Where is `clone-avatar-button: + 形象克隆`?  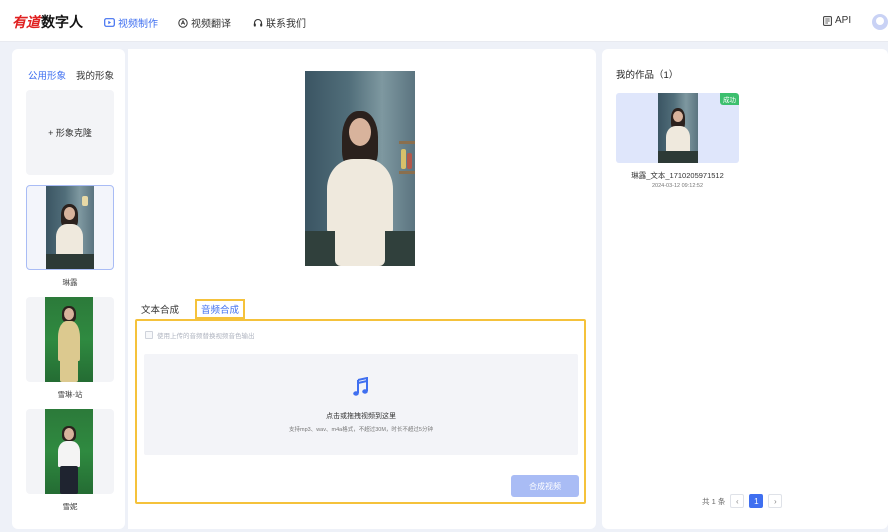
clone-avatar-button: + 形象克隆 is located at coordinates (70, 132).